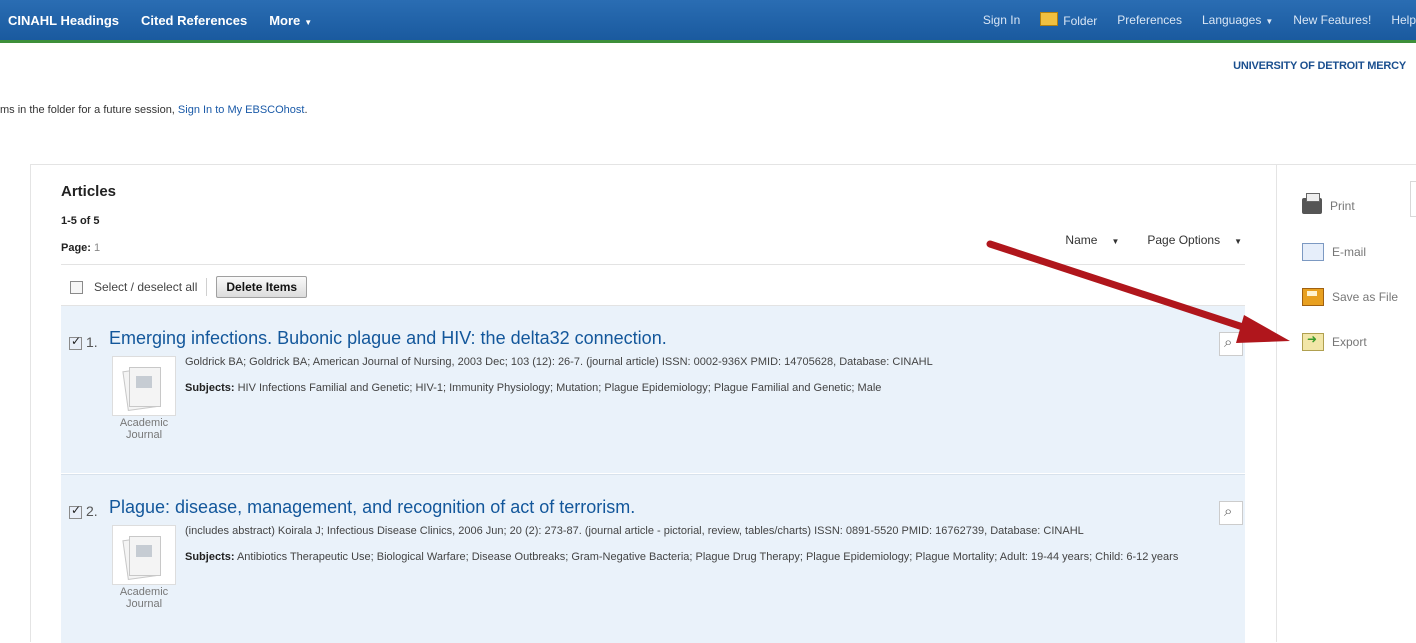 The height and width of the screenshot is (643, 1416). I want to click on result-number: 1., so click(92, 342).